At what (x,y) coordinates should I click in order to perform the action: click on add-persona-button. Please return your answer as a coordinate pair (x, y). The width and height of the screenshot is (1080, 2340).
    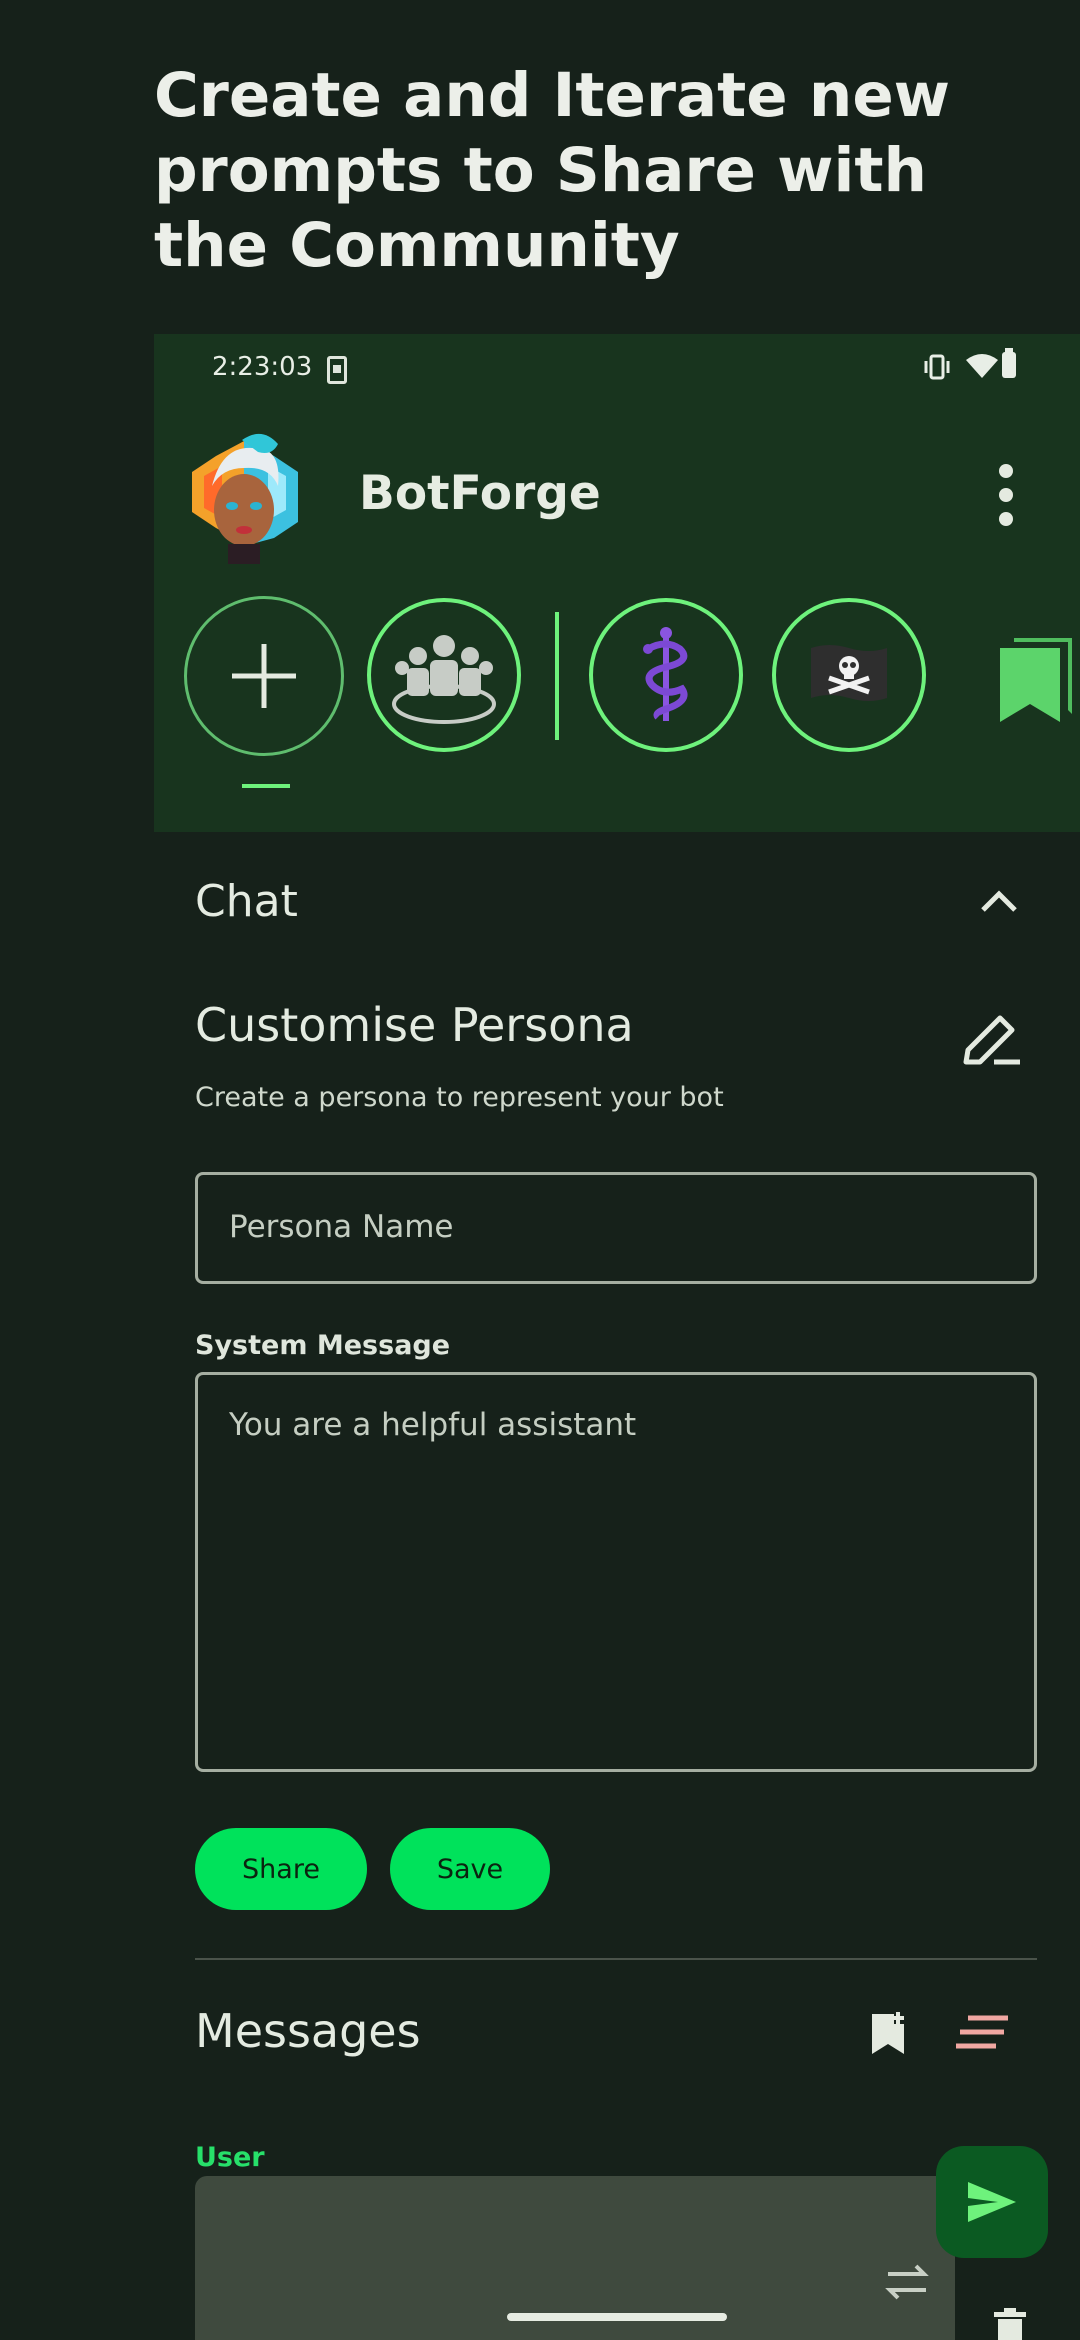
    Looking at the image, I should click on (264, 676).